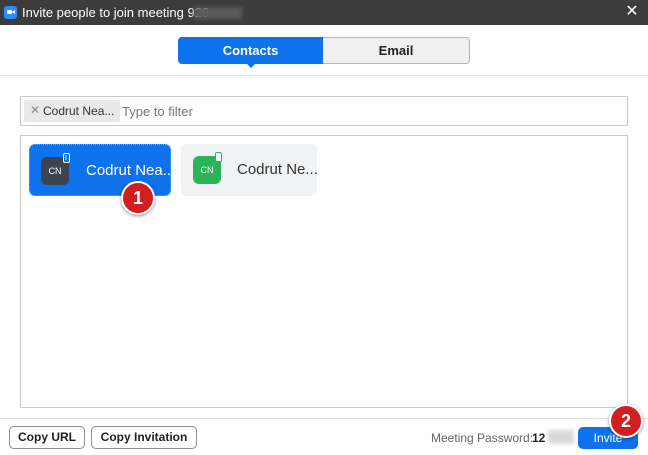 The height and width of the screenshot is (455, 648). I want to click on title-bar: Invite people to join meeting 928 ✕, so click(324, 12).